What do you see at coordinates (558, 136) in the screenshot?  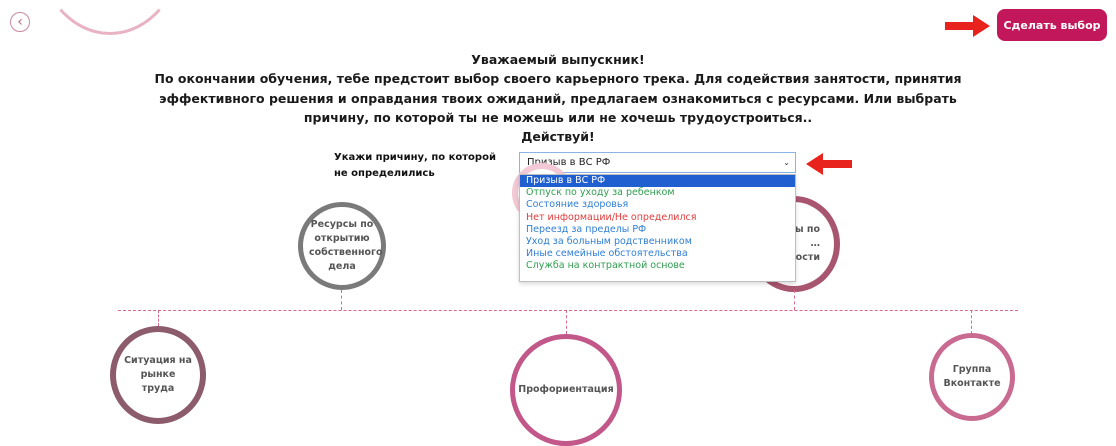 I see `message-call-to-action: Действуй!` at bounding box center [558, 136].